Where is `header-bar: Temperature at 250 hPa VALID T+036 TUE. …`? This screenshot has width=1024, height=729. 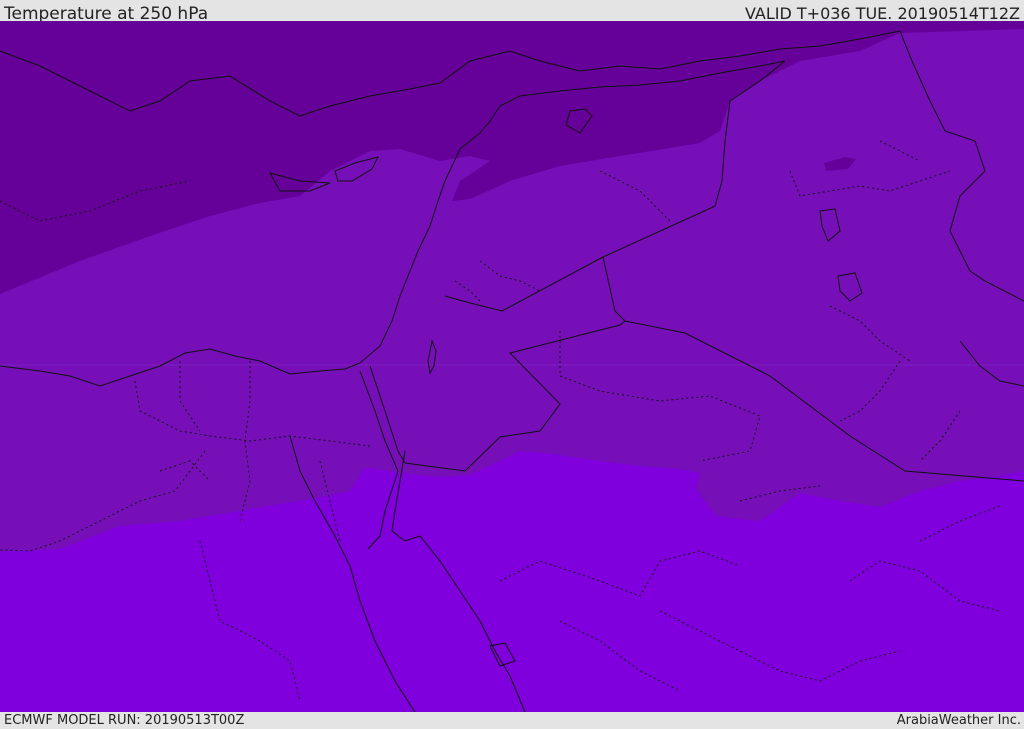
header-bar: Temperature at 250 hPa VALID T+036 TUE. … is located at coordinates (512, 12).